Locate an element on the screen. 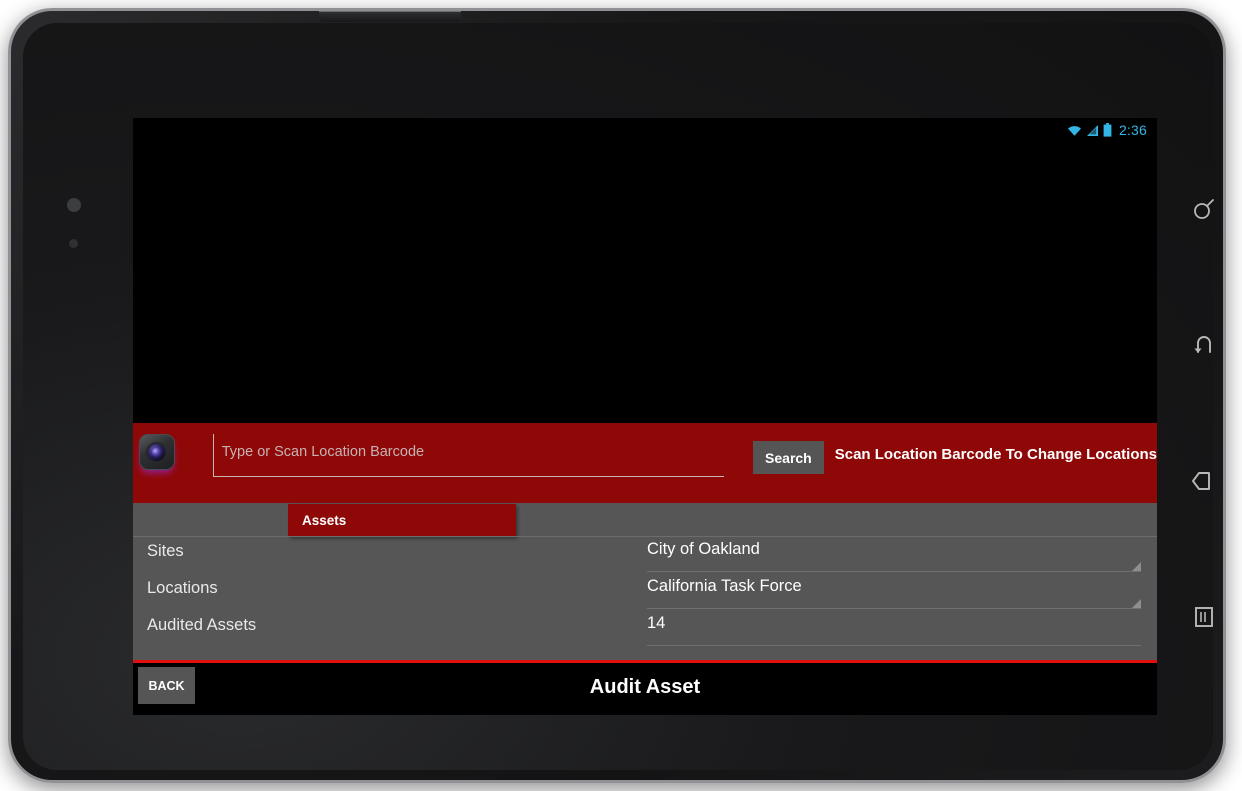 Image resolution: width=1242 pixels, height=791 pixels. back-key is located at coordinates (1203, 345).